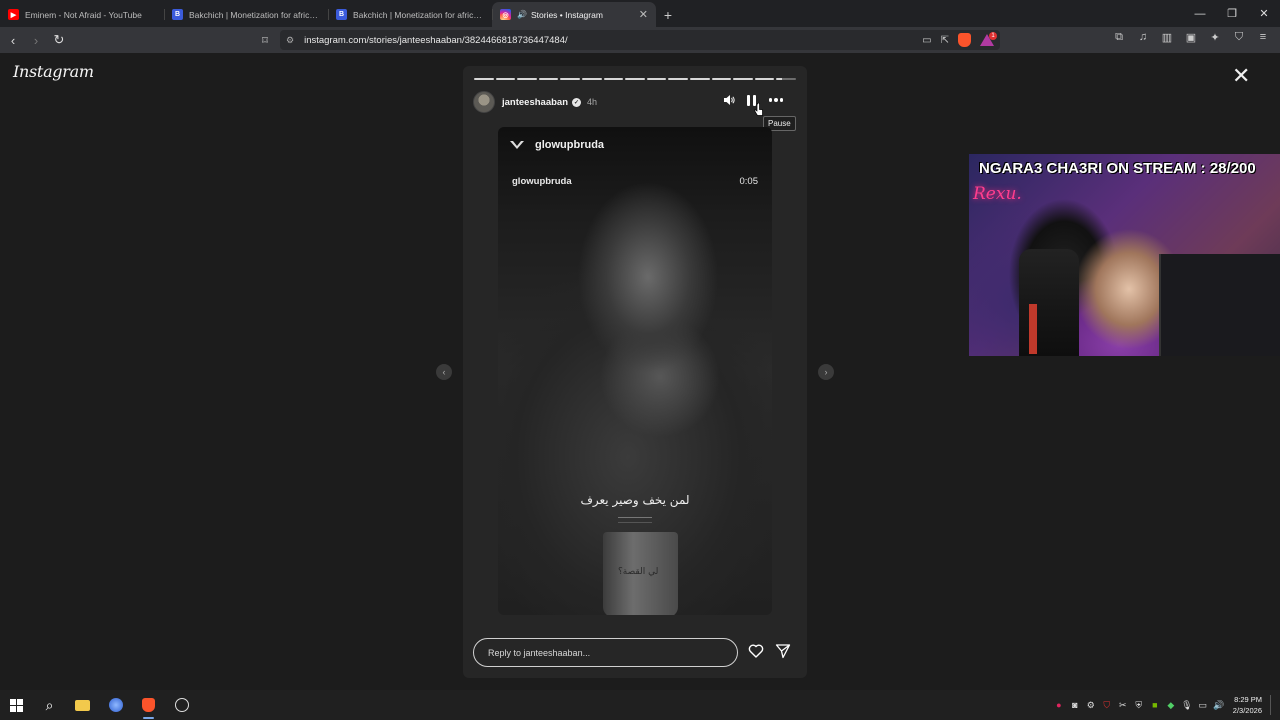 The image size is (1280, 720). What do you see at coordinates (783, 651) in the screenshot?
I see `send-icon` at bounding box center [783, 651].